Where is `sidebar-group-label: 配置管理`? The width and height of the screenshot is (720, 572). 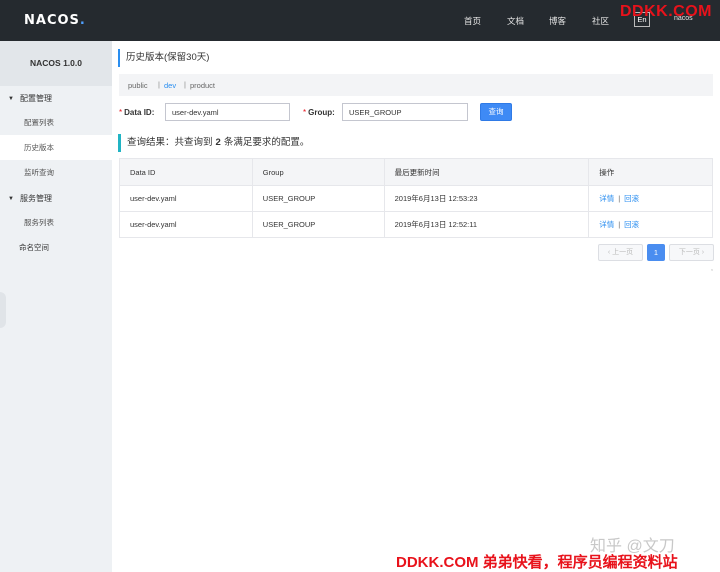
sidebar-group-label: 配置管理 is located at coordinates (35, 98).